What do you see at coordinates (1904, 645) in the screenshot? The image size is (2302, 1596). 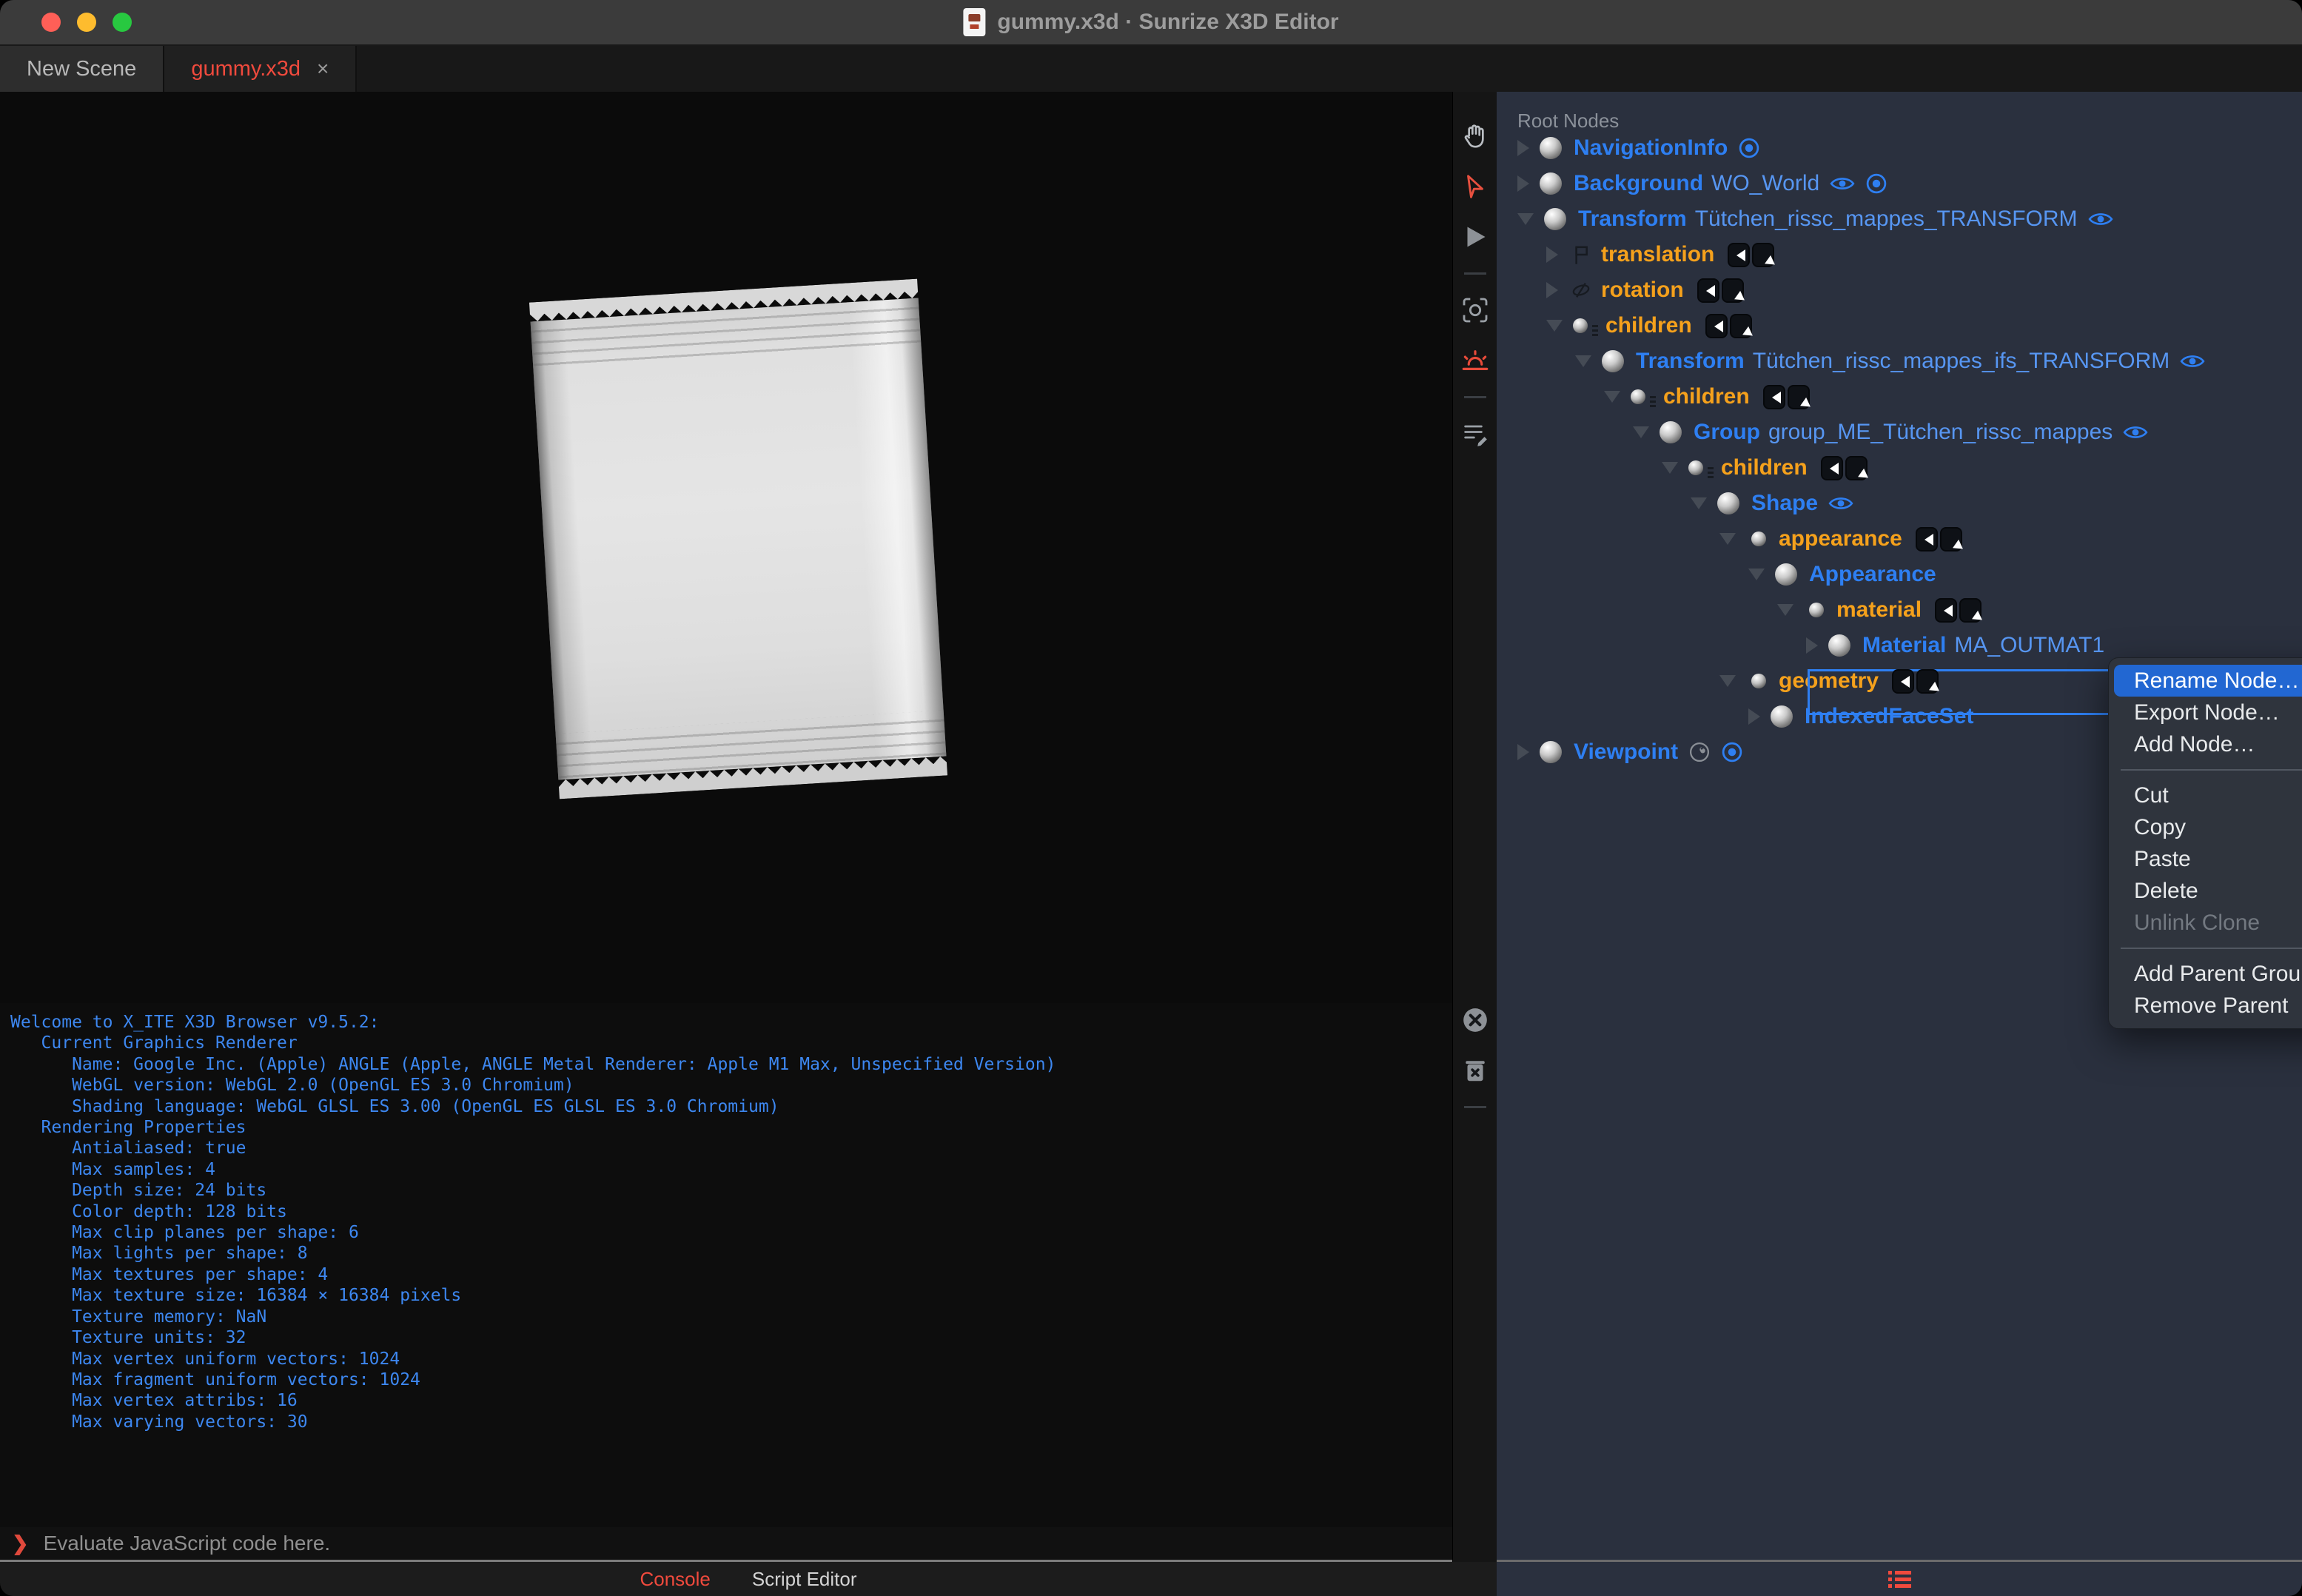 I see `node-type-label: Material` at bounding box center [1904, 645].